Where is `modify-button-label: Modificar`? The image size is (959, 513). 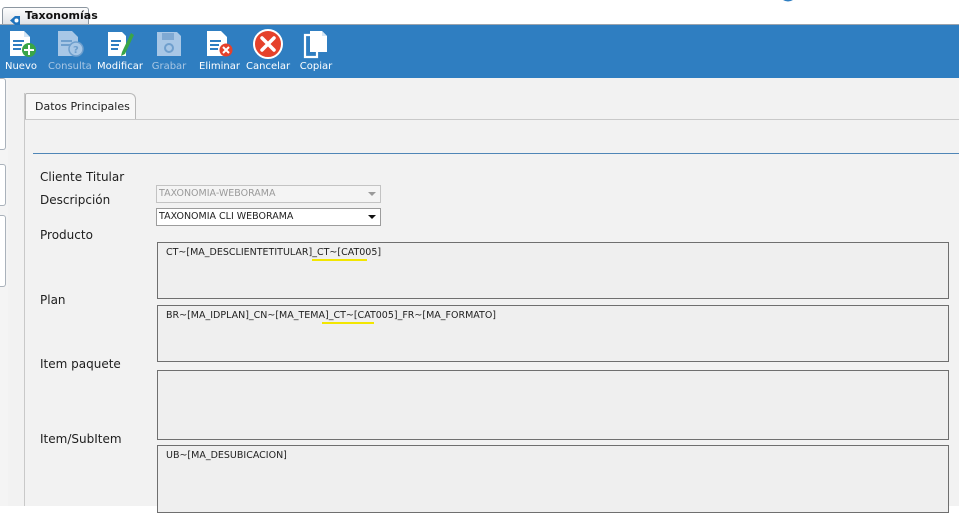 modify-button-label: Modificar is located at coordinates (120, 66).